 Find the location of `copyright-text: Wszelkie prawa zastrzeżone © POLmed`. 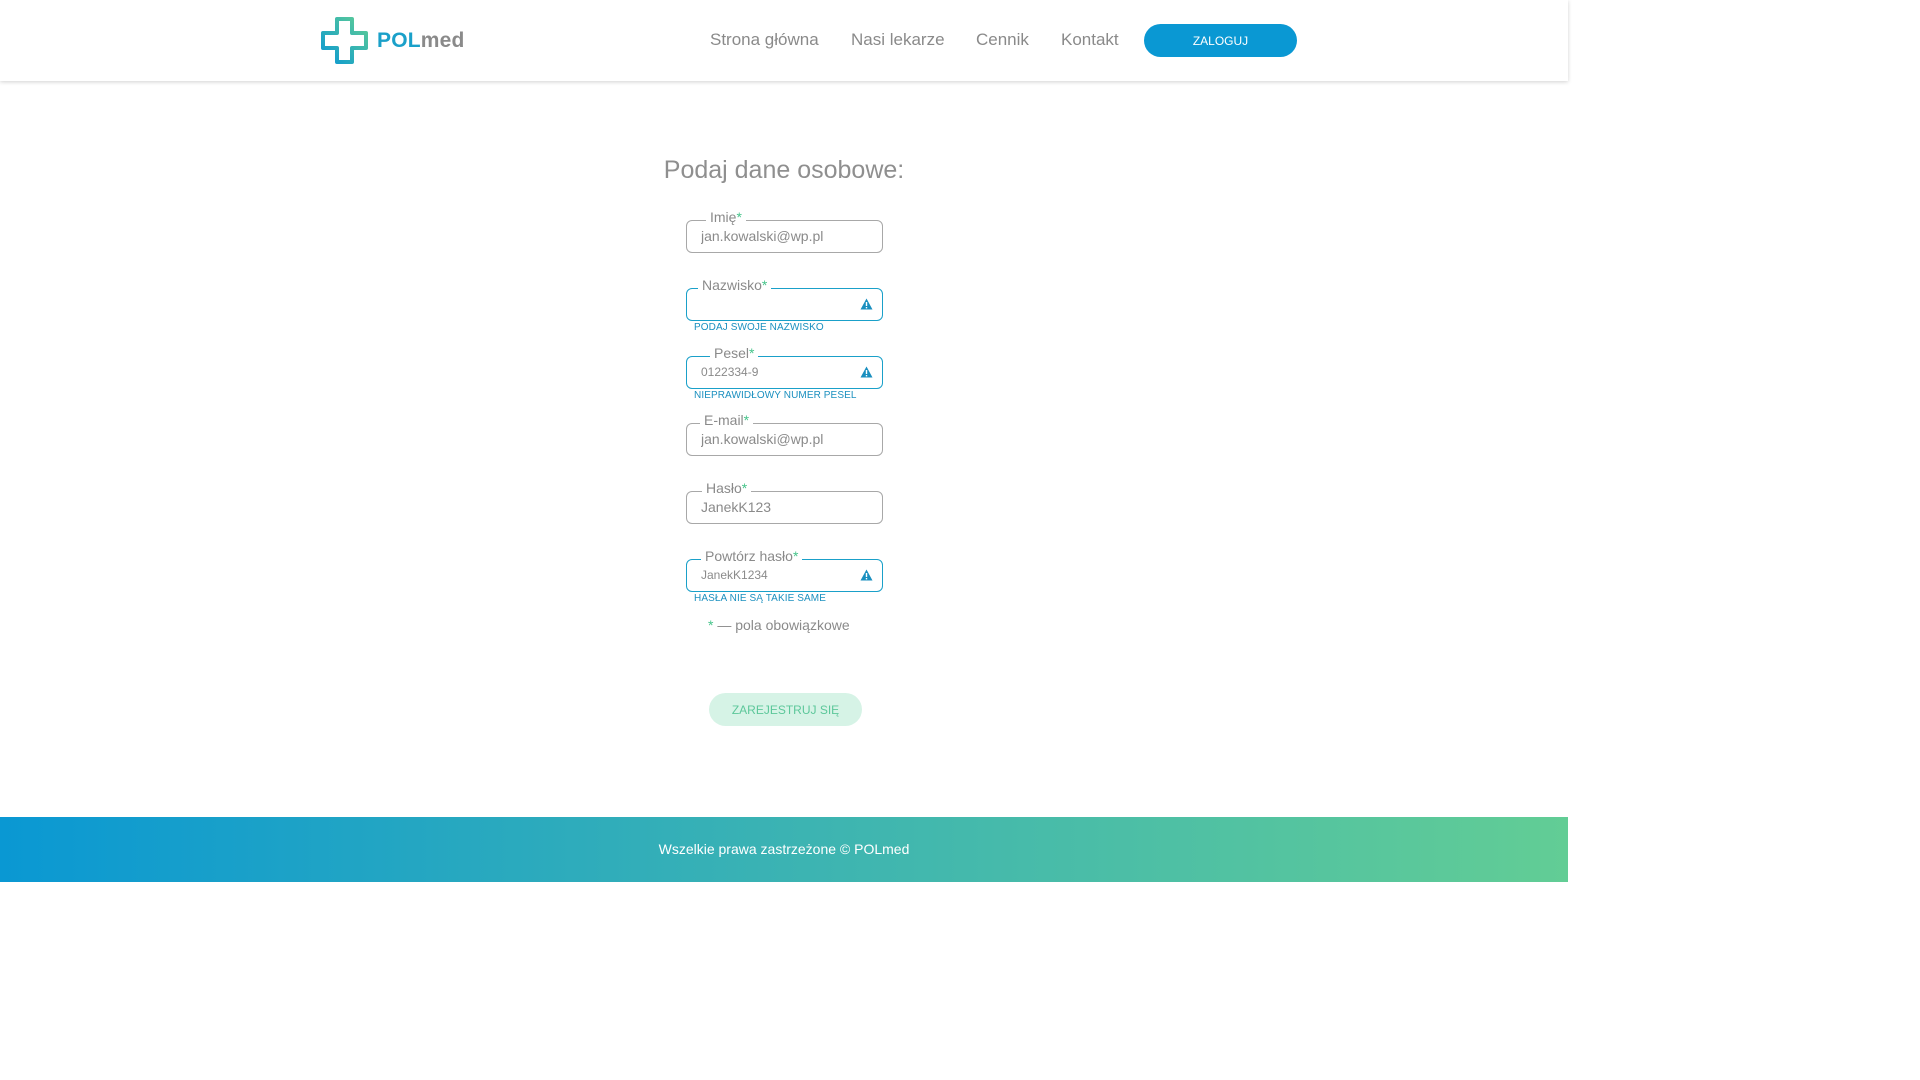

copyright-text: Wszelkie prawa zastrzeżone © POLmed is located at coordinates (784, 849).